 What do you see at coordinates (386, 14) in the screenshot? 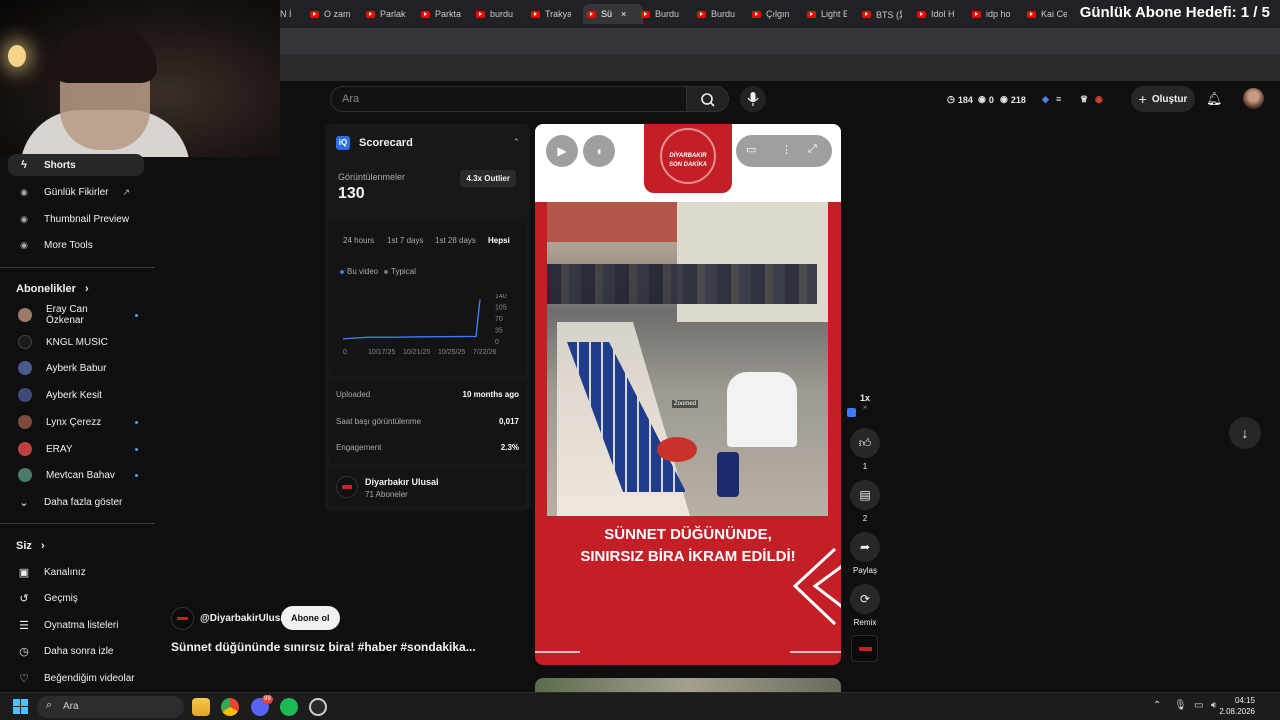
I see `browser-tab: Parlak` at bounding box center [386, 14].